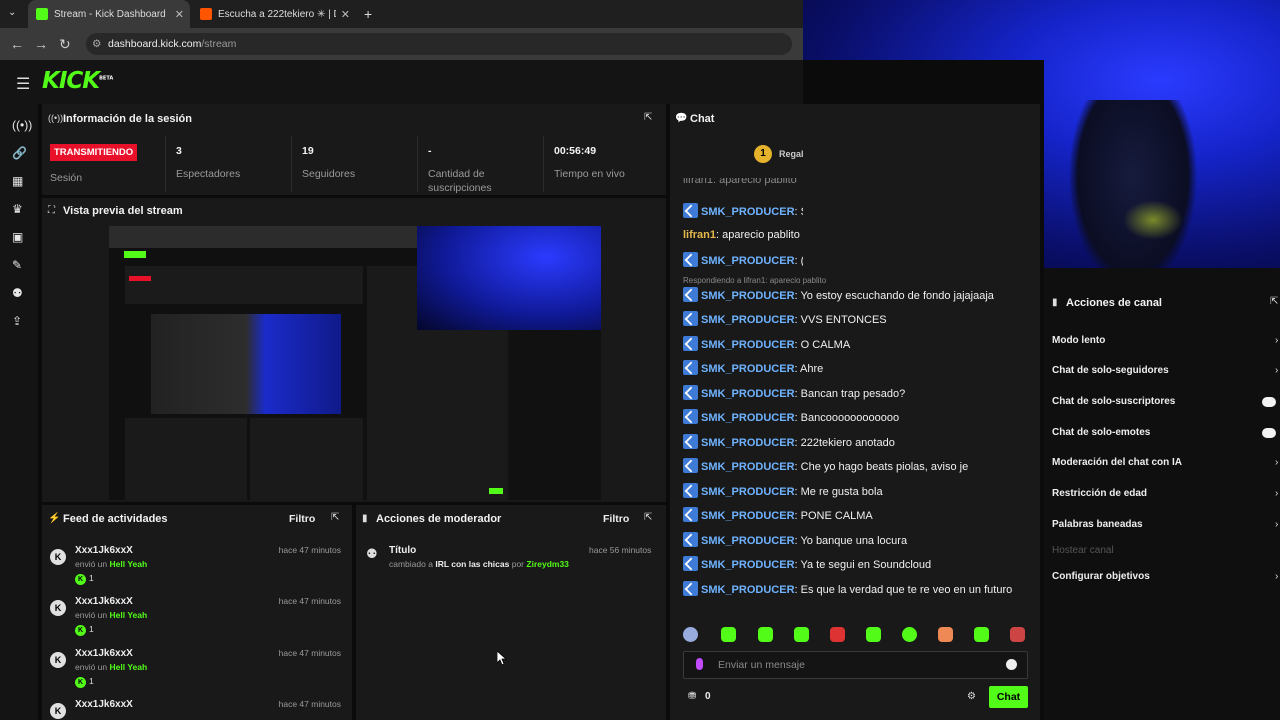 This screenshot has width=1280, height=720. Describe the element at coordinates (186, 459) in the screenshot. I see `preview-feed` at that location.